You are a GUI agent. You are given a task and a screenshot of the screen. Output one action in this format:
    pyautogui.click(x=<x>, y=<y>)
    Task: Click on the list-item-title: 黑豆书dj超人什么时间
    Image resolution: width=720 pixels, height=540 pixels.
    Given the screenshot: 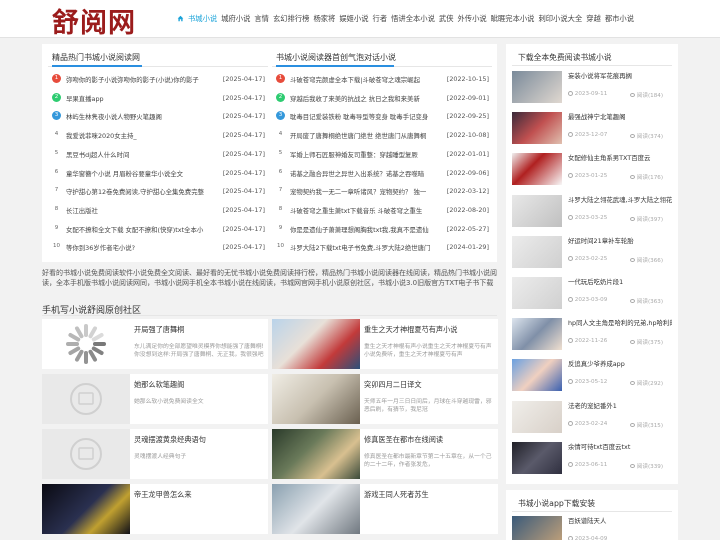 What is the action you would take?
    pyautogui.click(x=137, y=154)
    